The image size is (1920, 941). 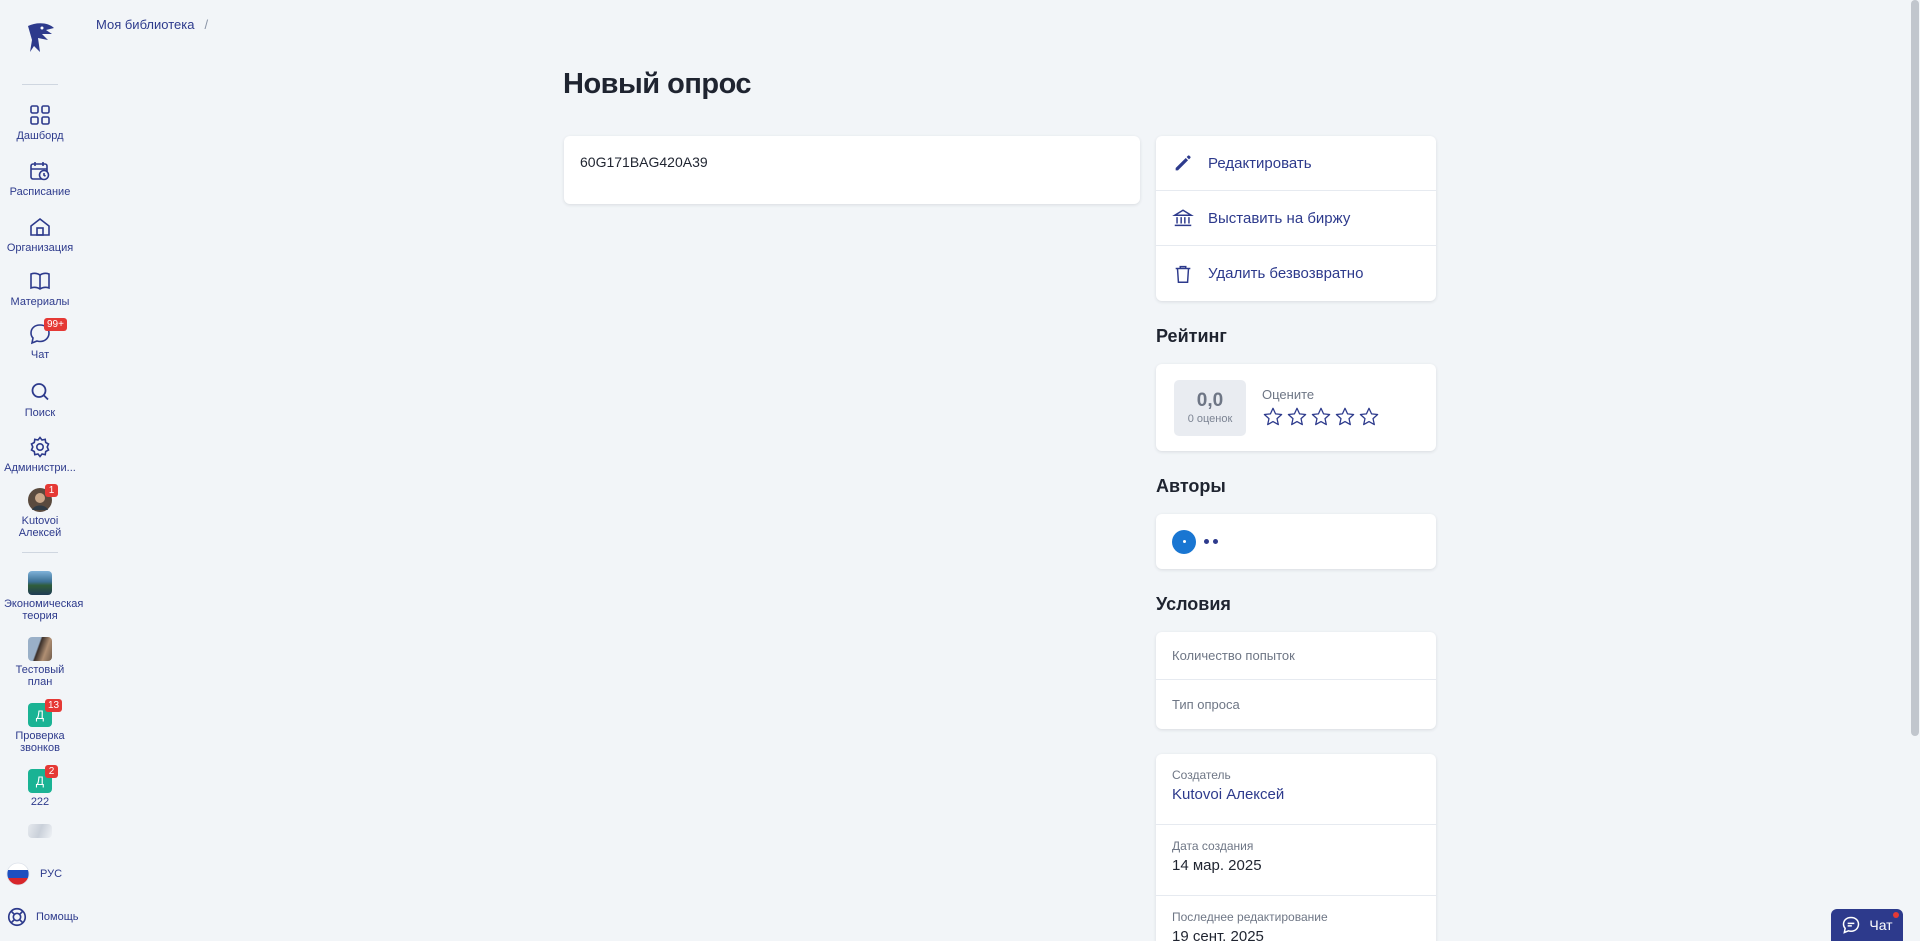 What do you see at coordinates (45, 713) in the screenshot?
I see `course-thumbnail: Д 13` at bounding box center [45, 713].